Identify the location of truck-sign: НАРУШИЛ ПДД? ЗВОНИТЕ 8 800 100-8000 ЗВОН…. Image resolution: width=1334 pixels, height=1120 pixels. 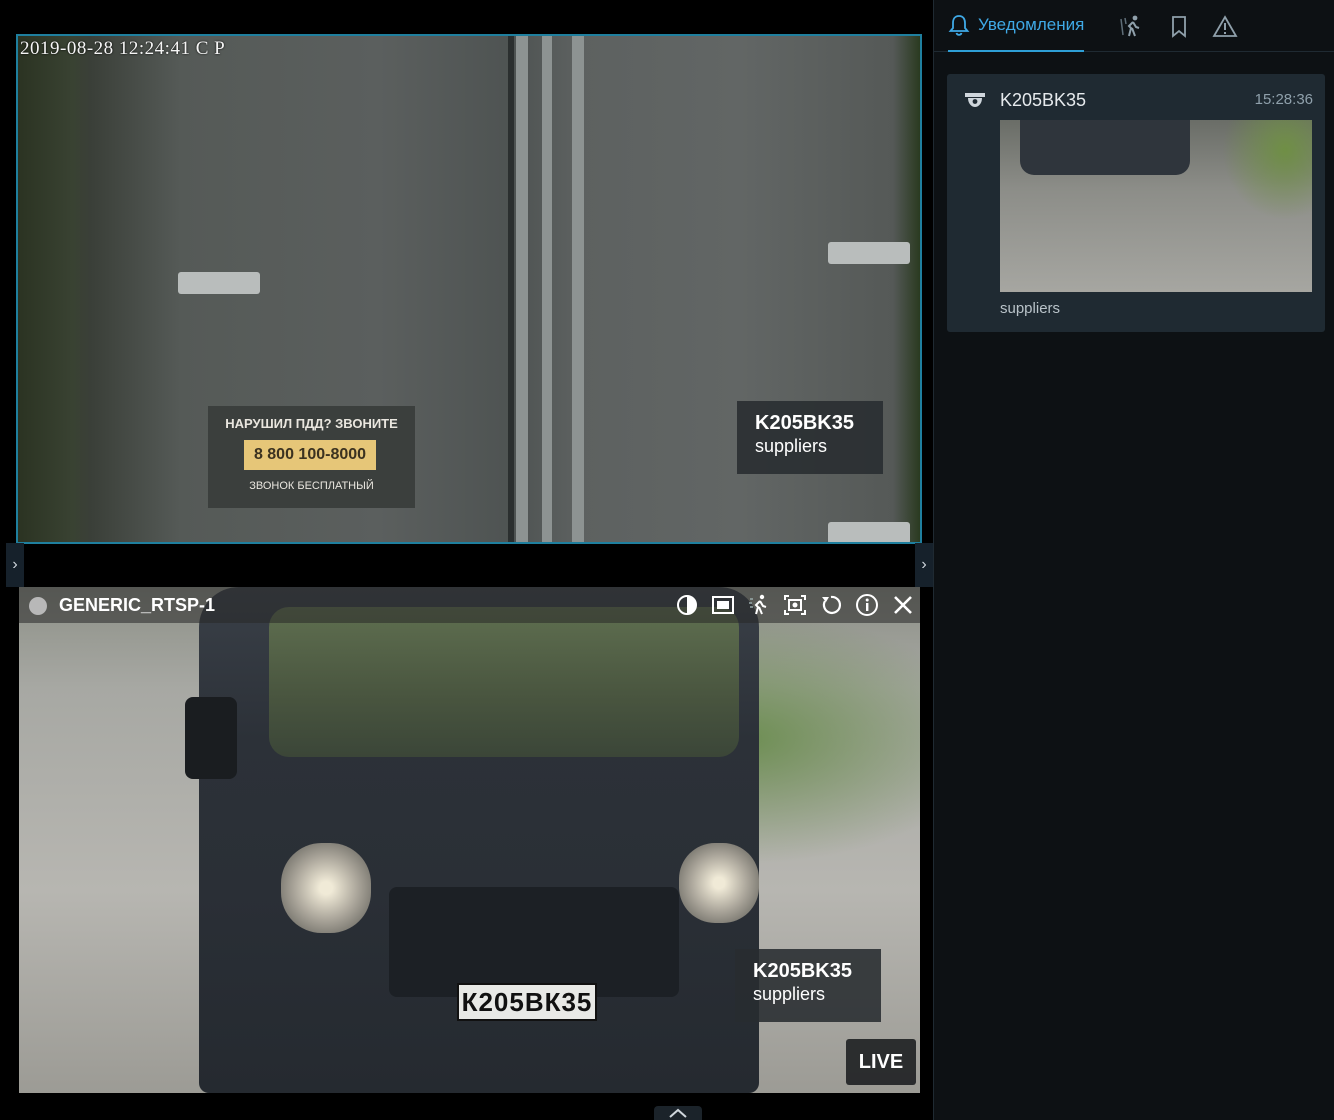
(311, 457).